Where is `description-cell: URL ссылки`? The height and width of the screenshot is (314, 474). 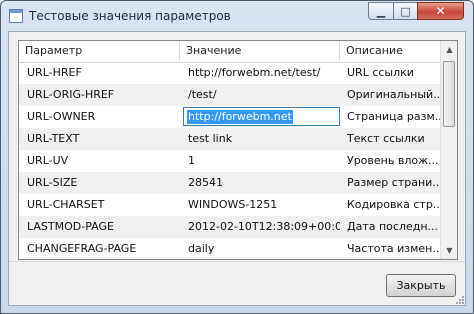
description-cell: URL ссылки is located at coordinates (390, 73).